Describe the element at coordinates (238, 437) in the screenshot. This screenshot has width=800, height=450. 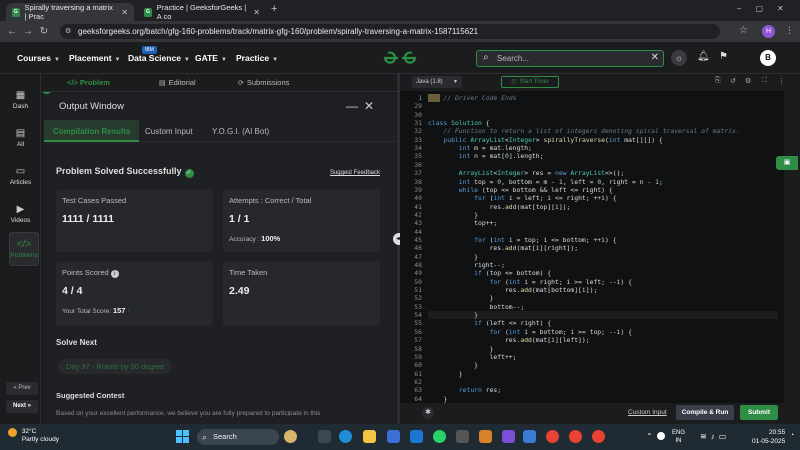
I see `taskbar-search: ⌕ Search` at that location.